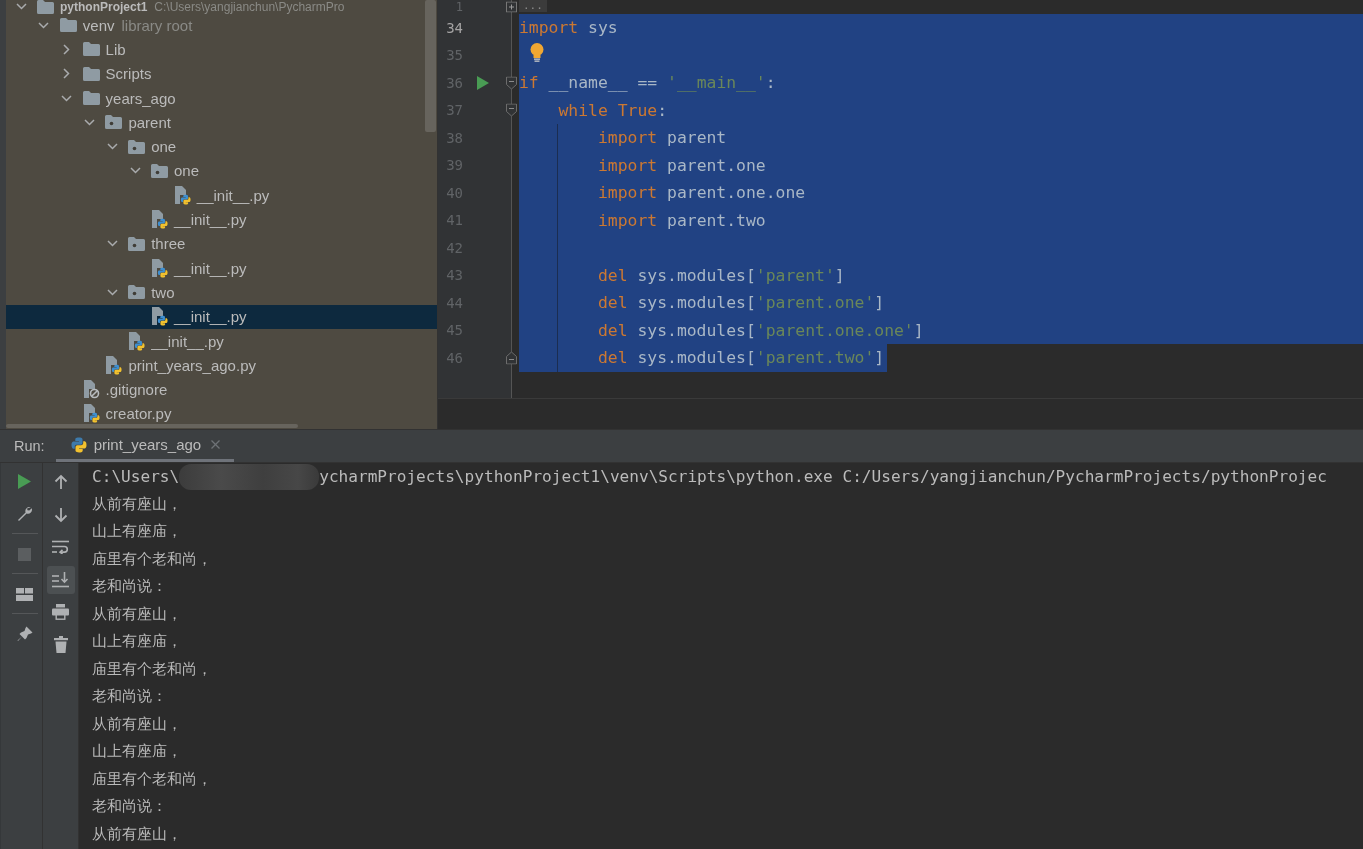 The image size is (1363, 849). What do you see at coordinates (613, 110) in the screenshot?
I see `code-line: while True:` at bounding box center [613, 110].